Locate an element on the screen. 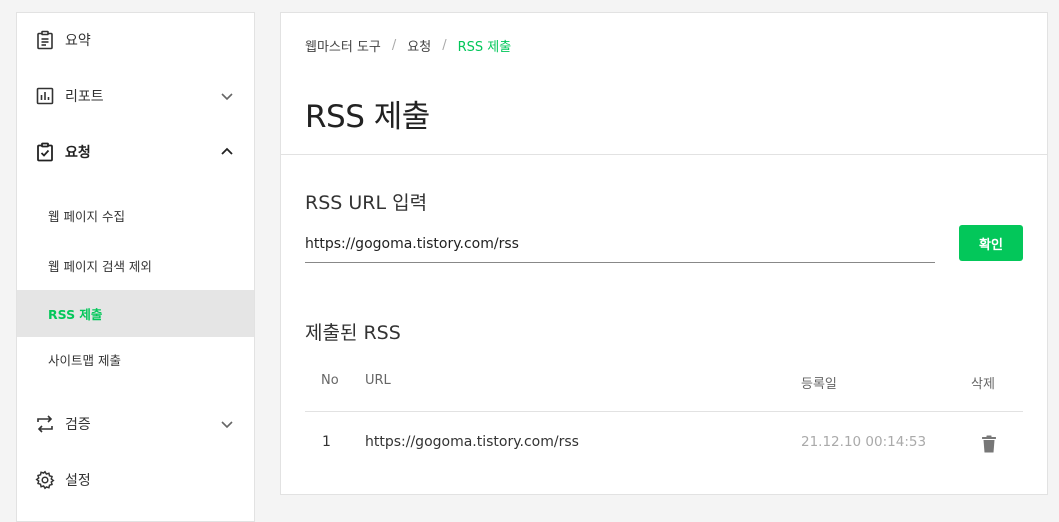 Image resolution: width=1059 pixels, height=522 pixels. table-header: No URL 등록일 삭제 is located at coordinates (664, 387).